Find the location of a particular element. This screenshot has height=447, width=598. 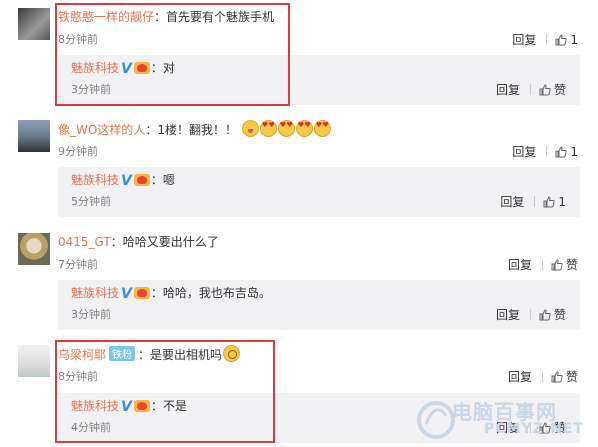

comment-line: 像_WO这样的人：1楼！翻我！！ is located at coordinates (194, 129).